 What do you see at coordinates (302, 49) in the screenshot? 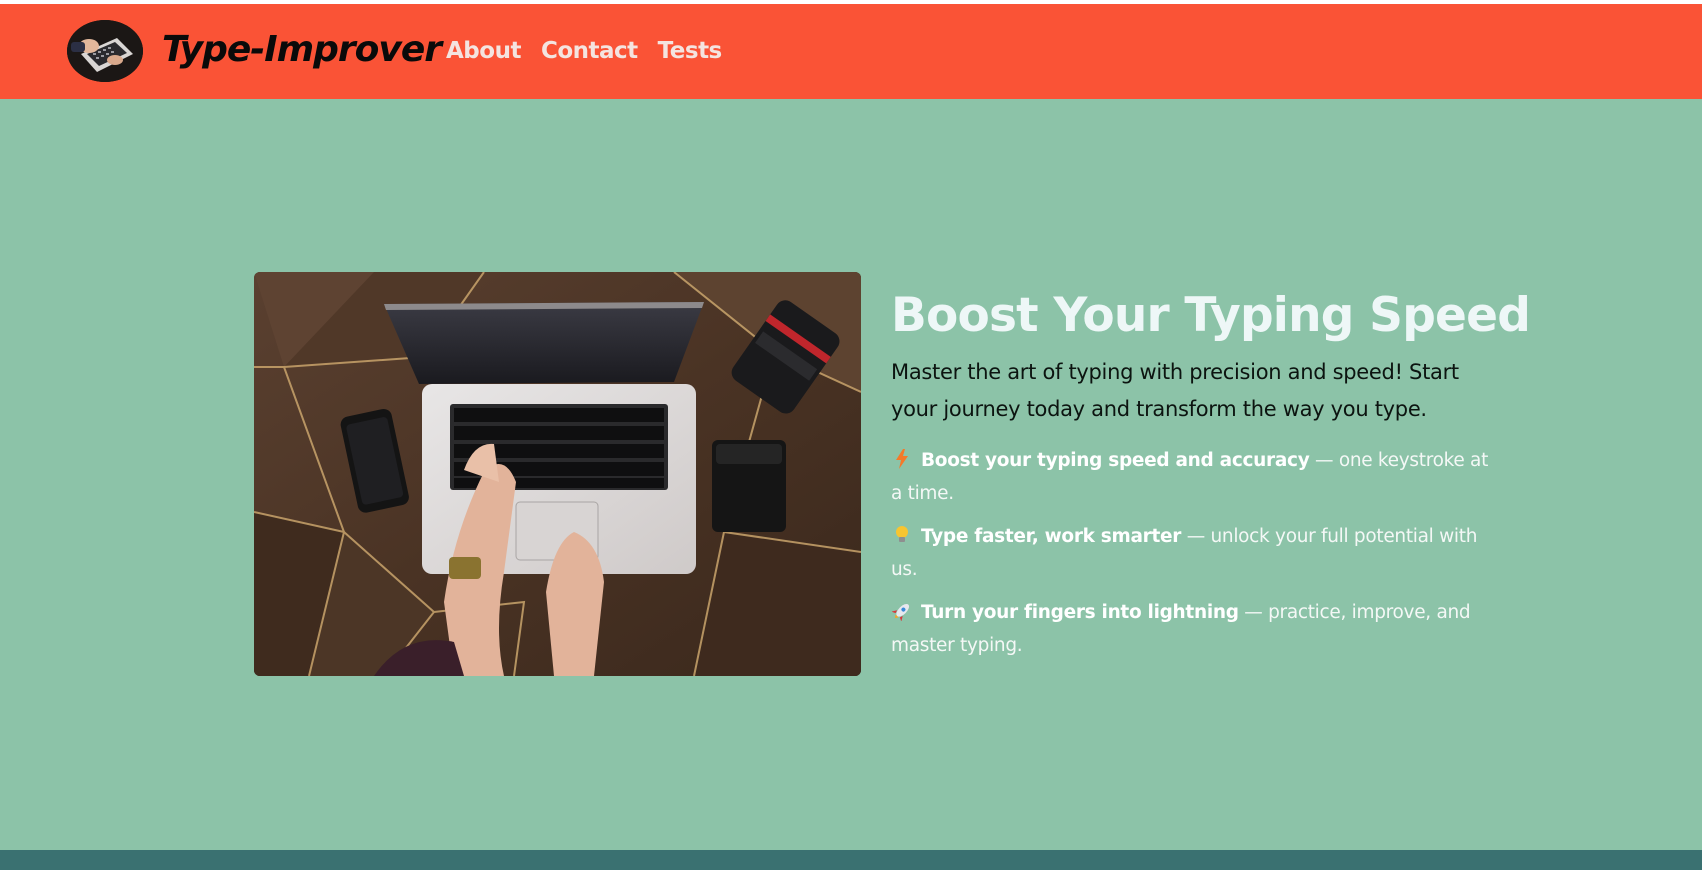
I see `brand-name: Type-Improver` at bounding box center [302, 49].